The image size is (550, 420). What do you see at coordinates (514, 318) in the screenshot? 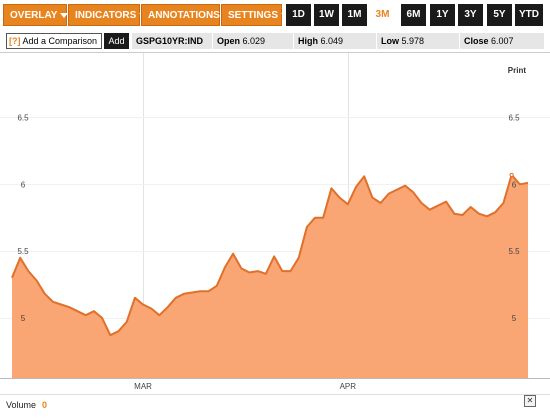
I see `y-tick-label-right: 5` at bounding box center [514, 318].